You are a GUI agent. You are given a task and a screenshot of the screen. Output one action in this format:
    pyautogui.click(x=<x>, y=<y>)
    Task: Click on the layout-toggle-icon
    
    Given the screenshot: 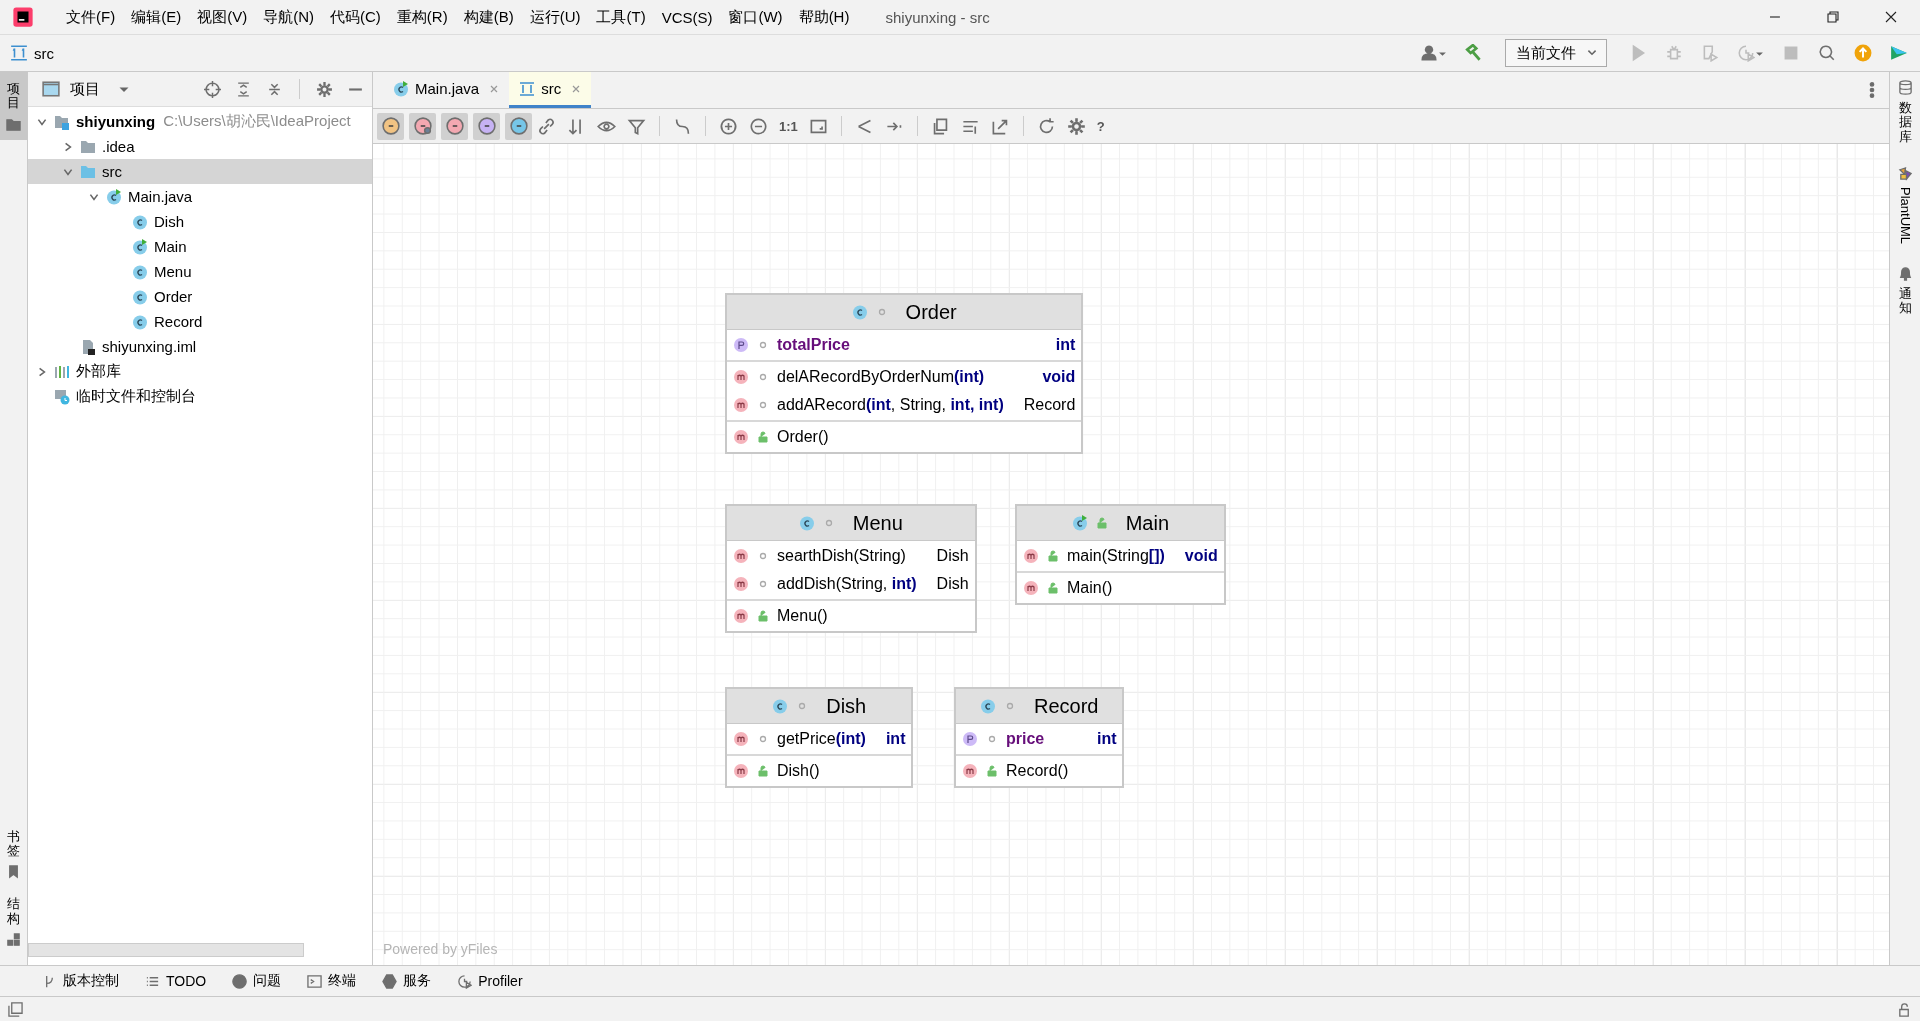 What is the action you would take?
    pyautogui.click(x=15, y=1009)
    